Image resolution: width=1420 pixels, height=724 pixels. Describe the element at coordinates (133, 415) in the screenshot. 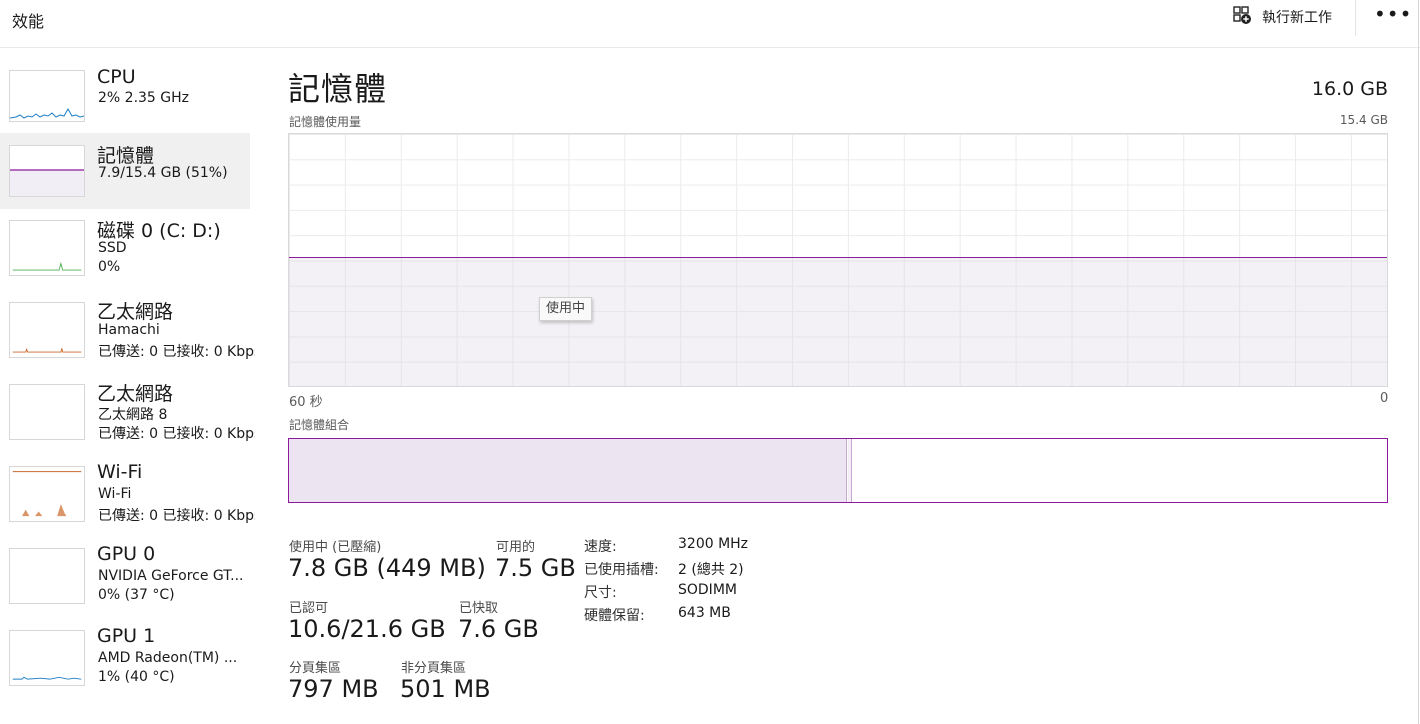

I see `sidebar-item-detail: 乙太網路 8` at that location.